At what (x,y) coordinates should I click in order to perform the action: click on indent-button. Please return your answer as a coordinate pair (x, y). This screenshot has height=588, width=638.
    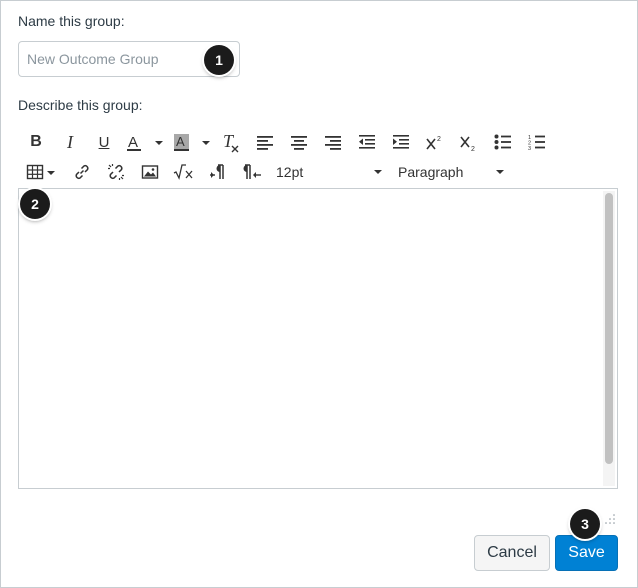
    Looking at the image, I should click on (401, 142).